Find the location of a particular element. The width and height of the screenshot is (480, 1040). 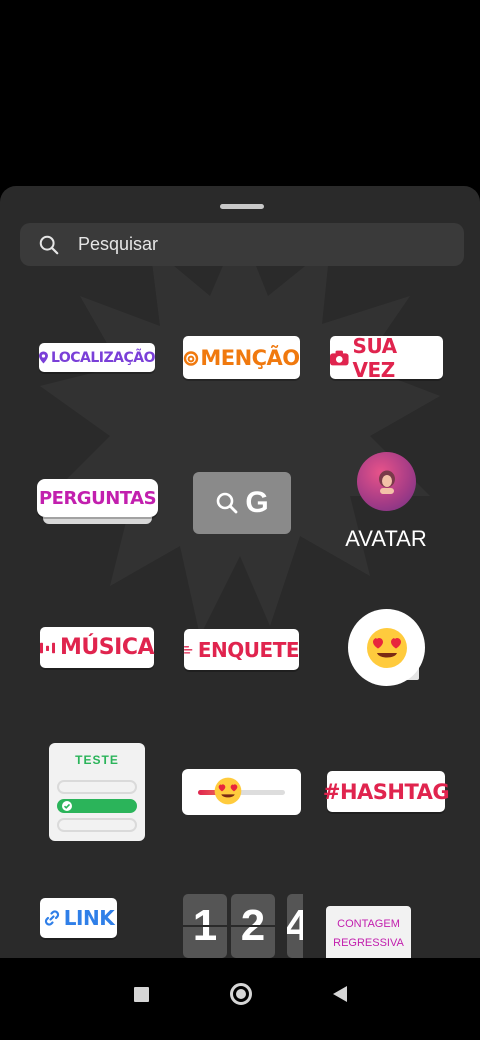

sticker-quiz: TESTE is located at coordinates (97, 792).